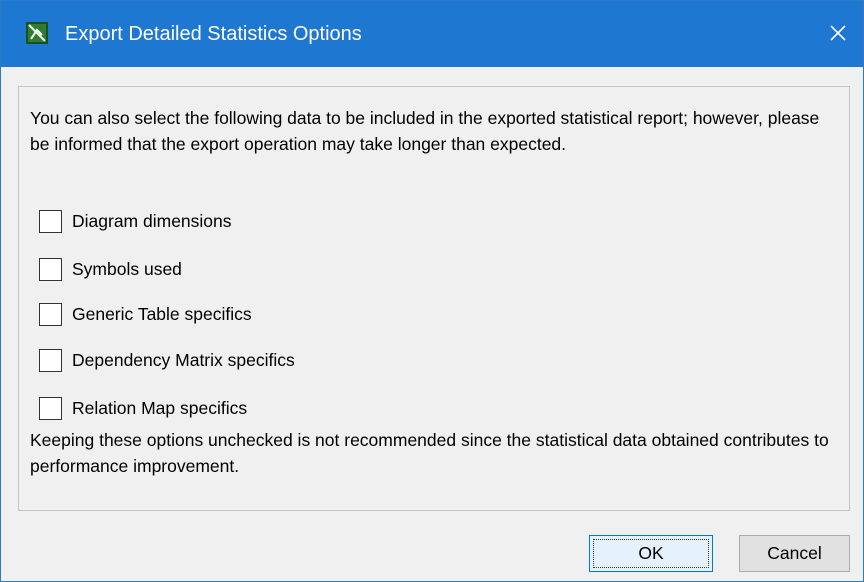 This screenshot has height=582, width=864. I want to click on option-label: Dependency Matrix specifics, so click(183, 360).